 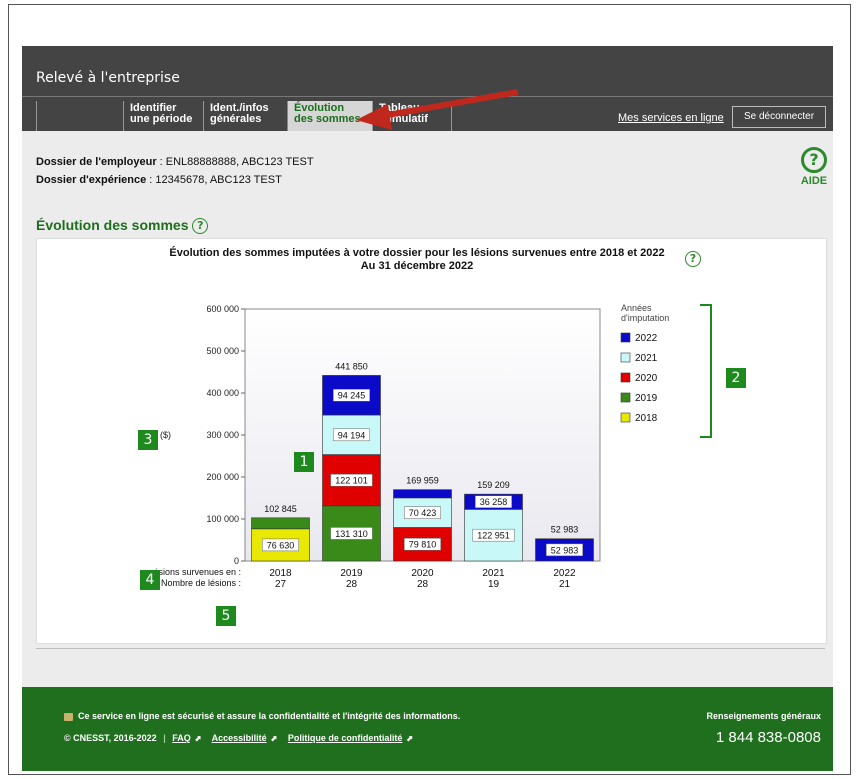 I want to click on pointer-arrow-shaft, so click(x=450, y=104).